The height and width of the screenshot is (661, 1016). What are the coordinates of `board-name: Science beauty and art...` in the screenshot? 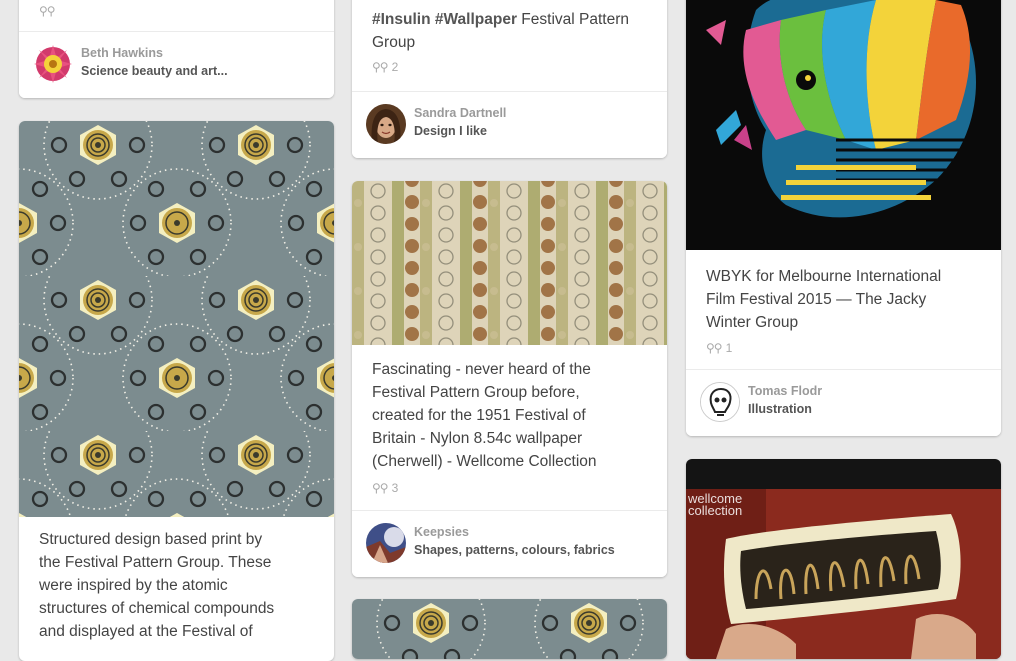 It's located at (154, 71).